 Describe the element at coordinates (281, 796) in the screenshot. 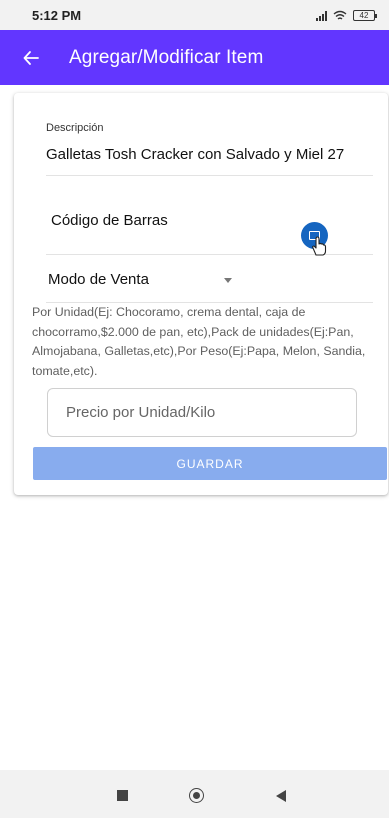

I see `back-icon` at that location.